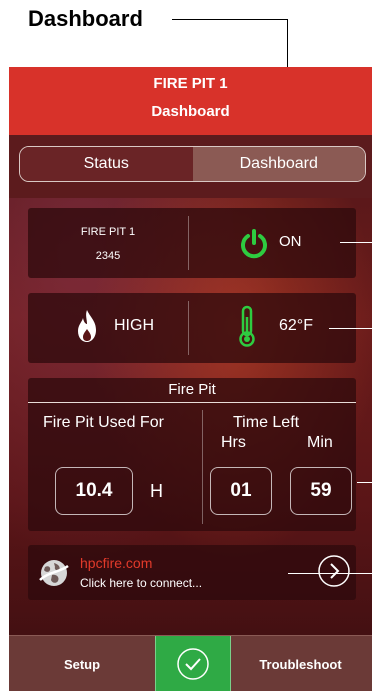 The height and width of the screenshot is (691, 372). I want to click on temperature: 62°F, so click(296, 325).